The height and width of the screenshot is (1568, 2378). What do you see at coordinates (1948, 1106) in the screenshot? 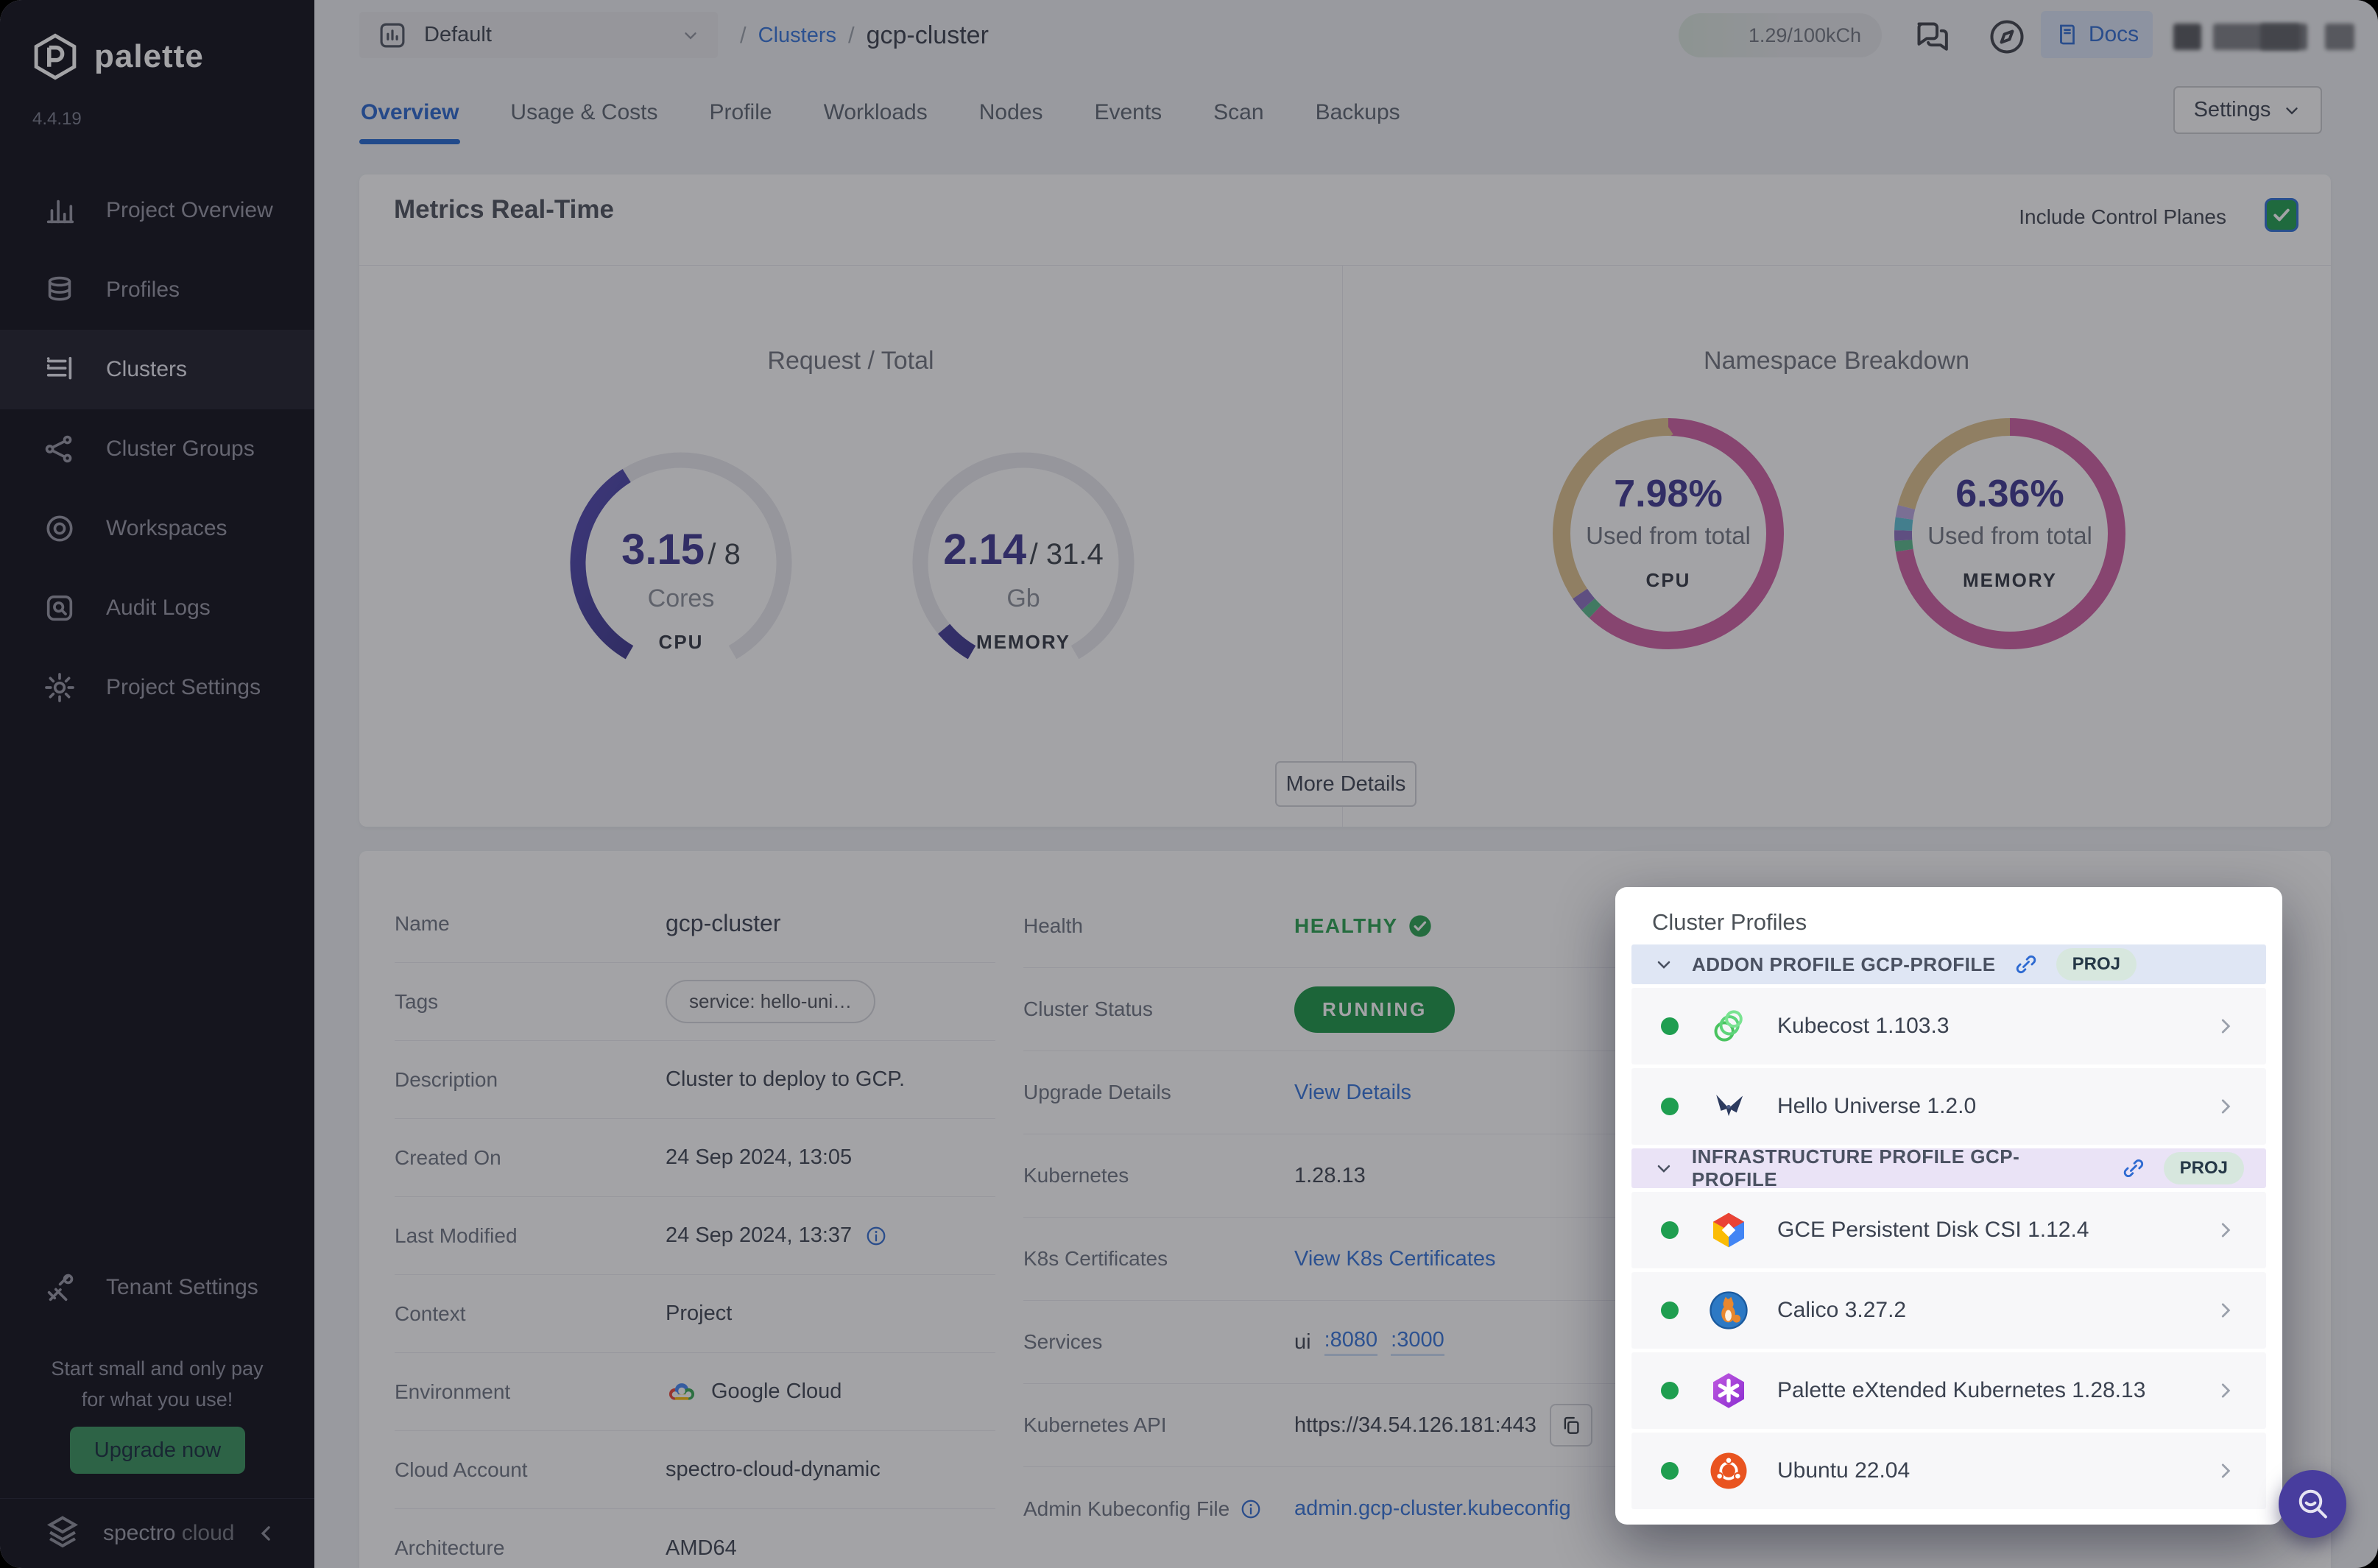
I see `profile-item-hello-universe: Hello Universe 1.2.0` at bounding box center [1948, 1106].